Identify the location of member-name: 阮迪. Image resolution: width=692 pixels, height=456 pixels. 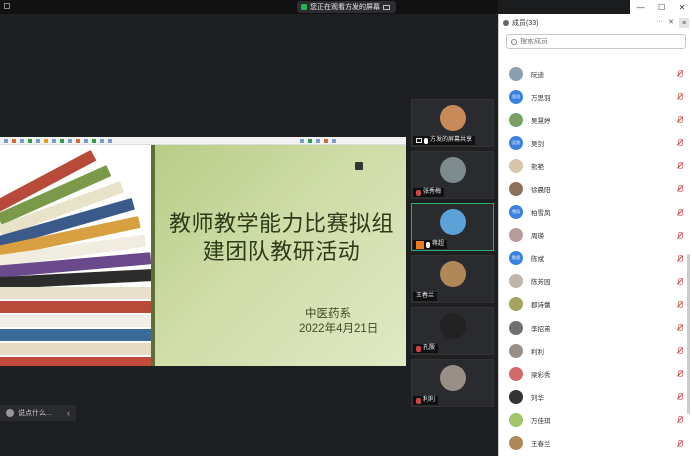
(537, 75).